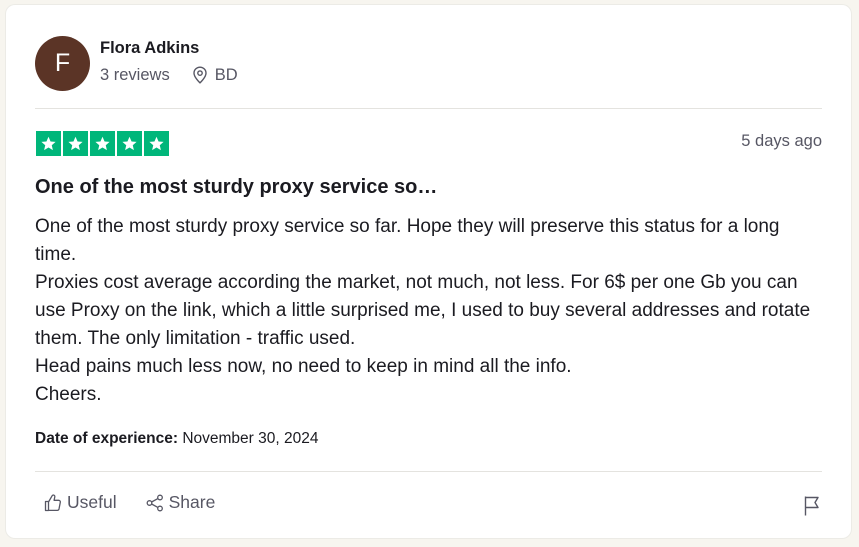 The height and width of the screenshot is (547, 859). I want to click on report-flag-button, so click(812, 508).